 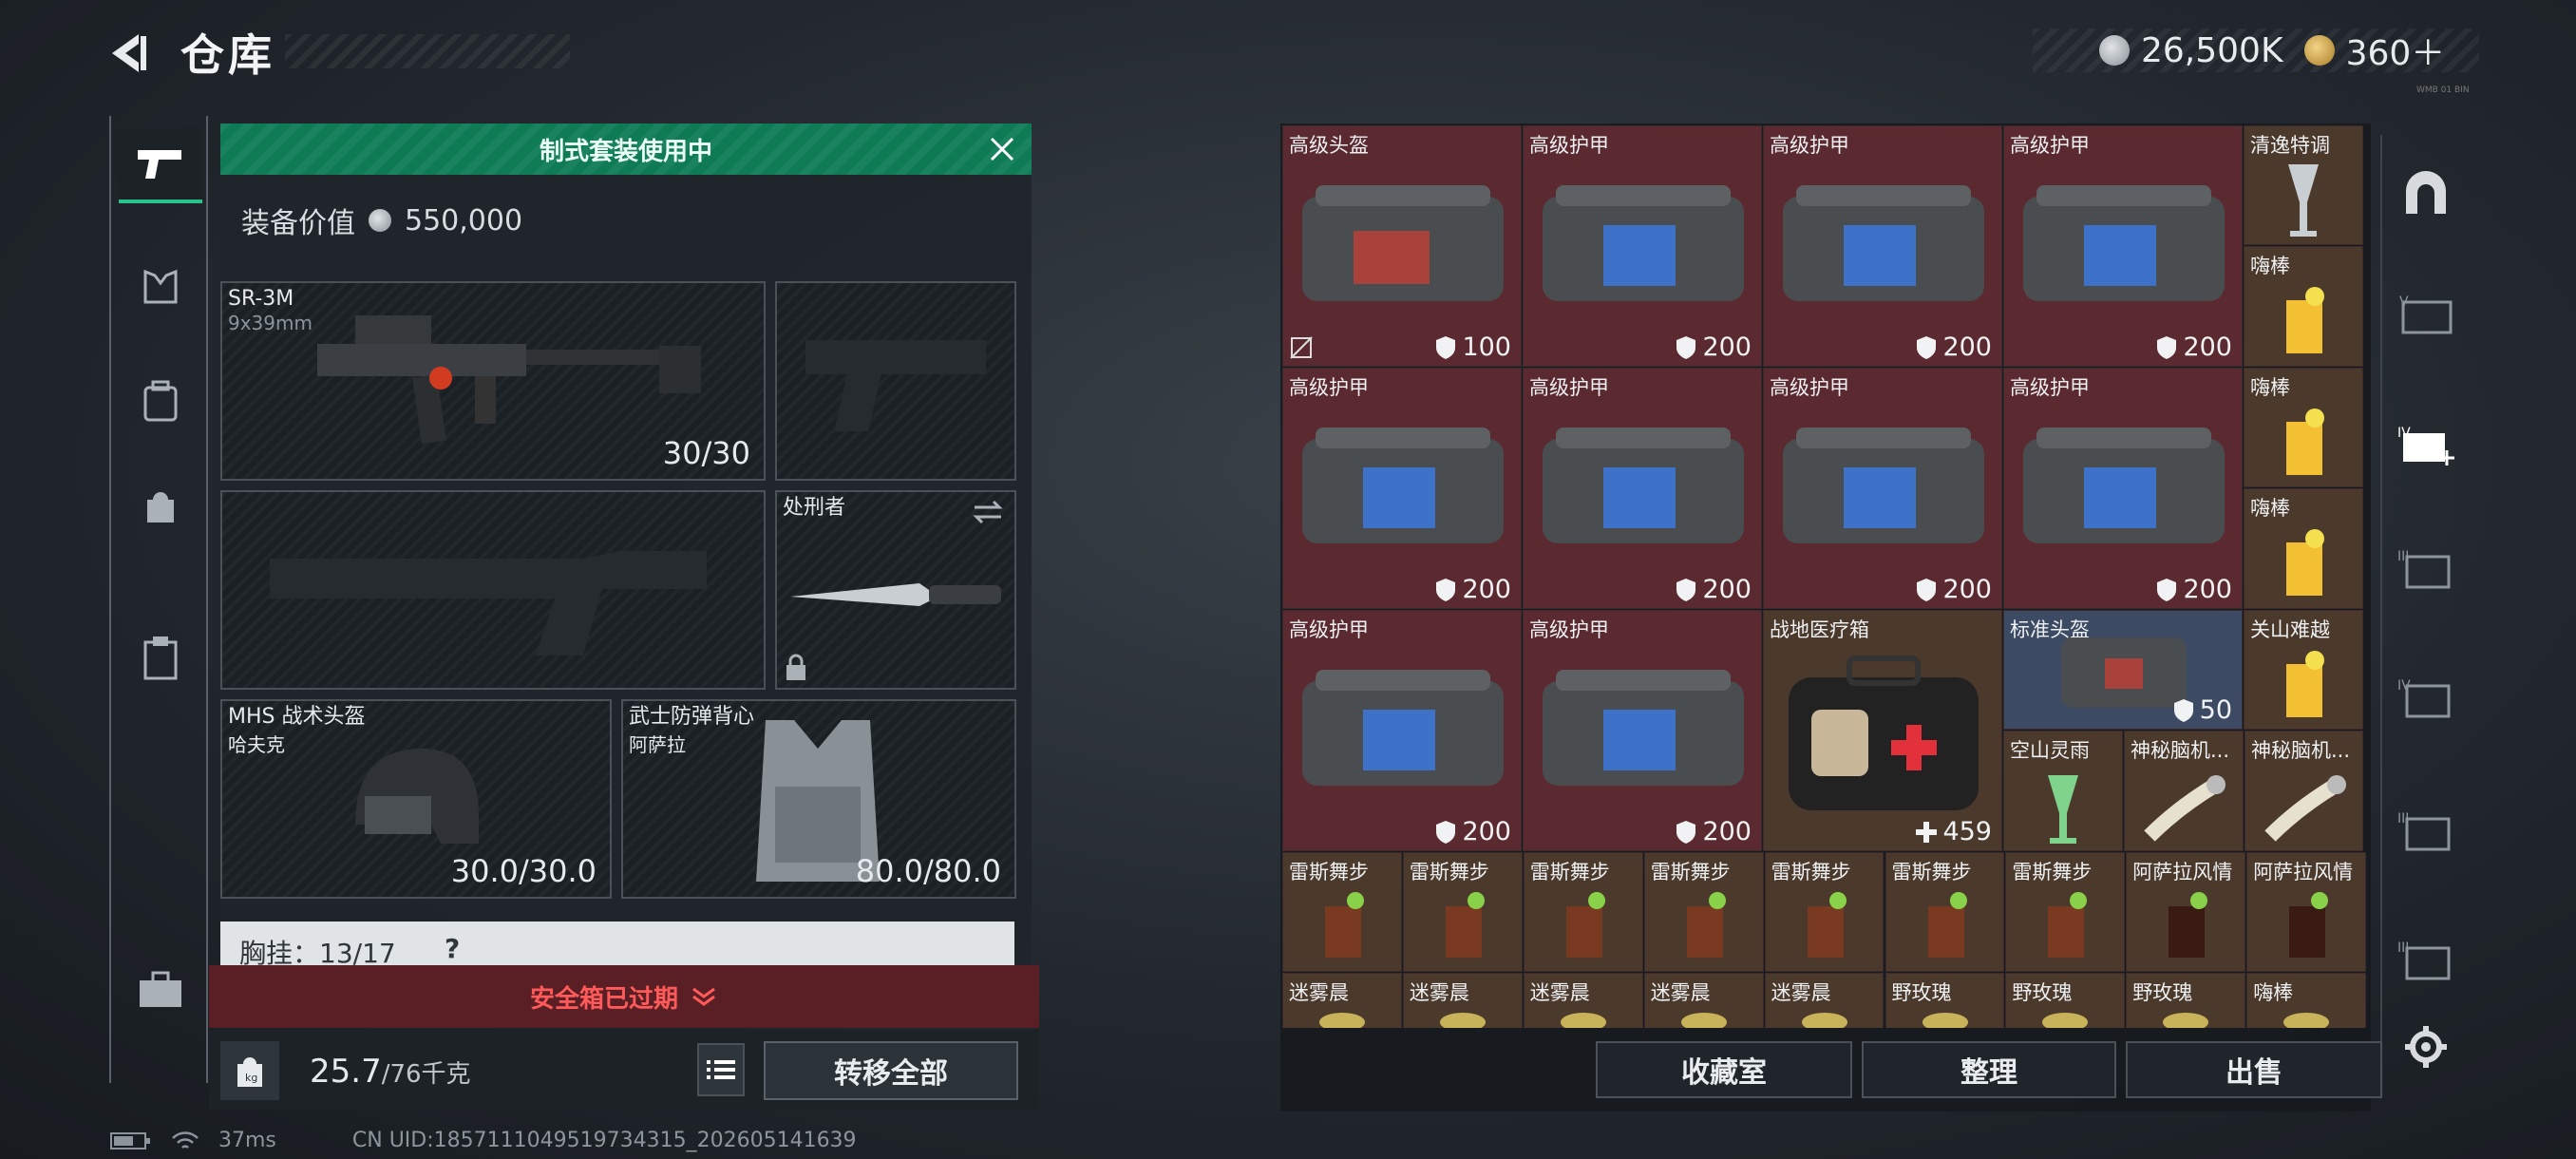 I want to click on settings-button, so click(x=2426, y=1047).